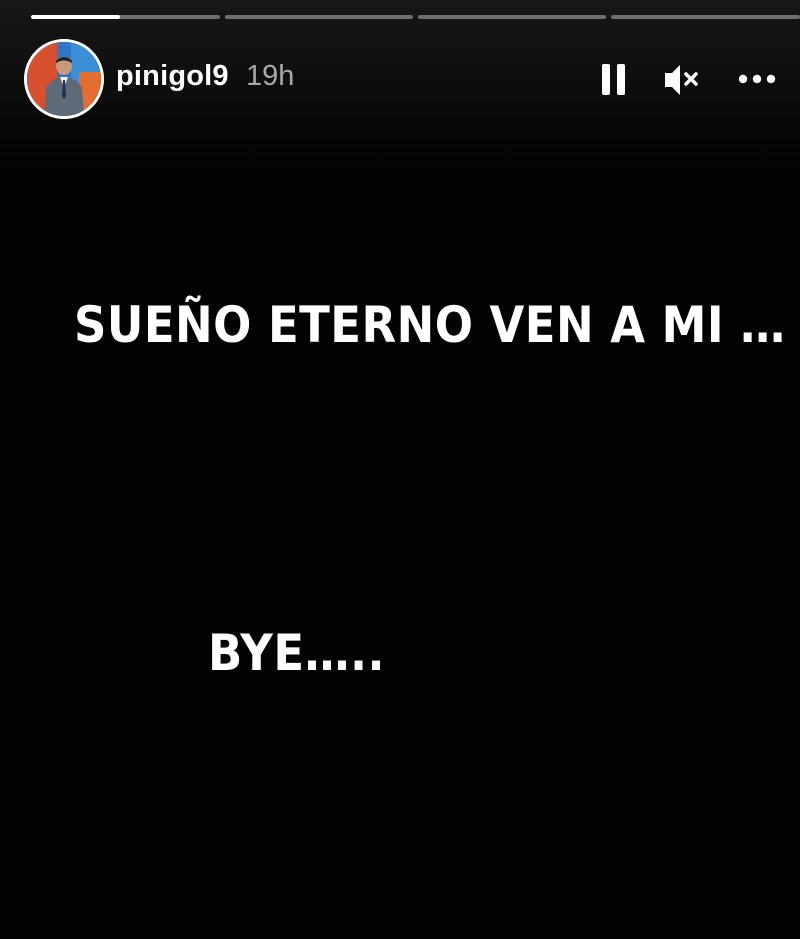 Image resolution: width=800 pixels, height=939 pixels. Describe the element at coordinates (757, 80) in the screenshot. I see `more-options-icon` at that location.